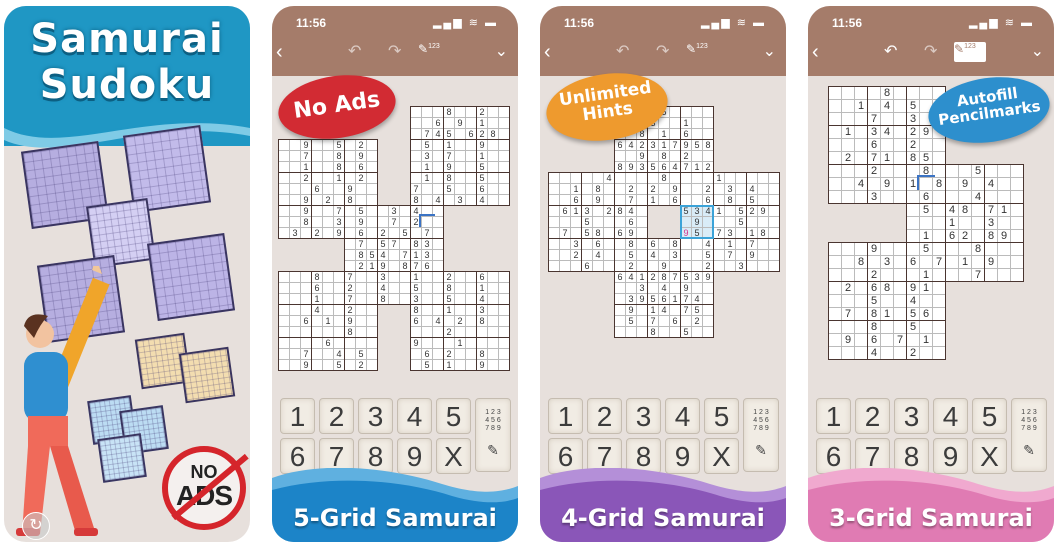 This screenshot has height=549, width=1060. Describe the element at coordinates (721, 416) in the screenshot. I see `key-5: 5` at that location.